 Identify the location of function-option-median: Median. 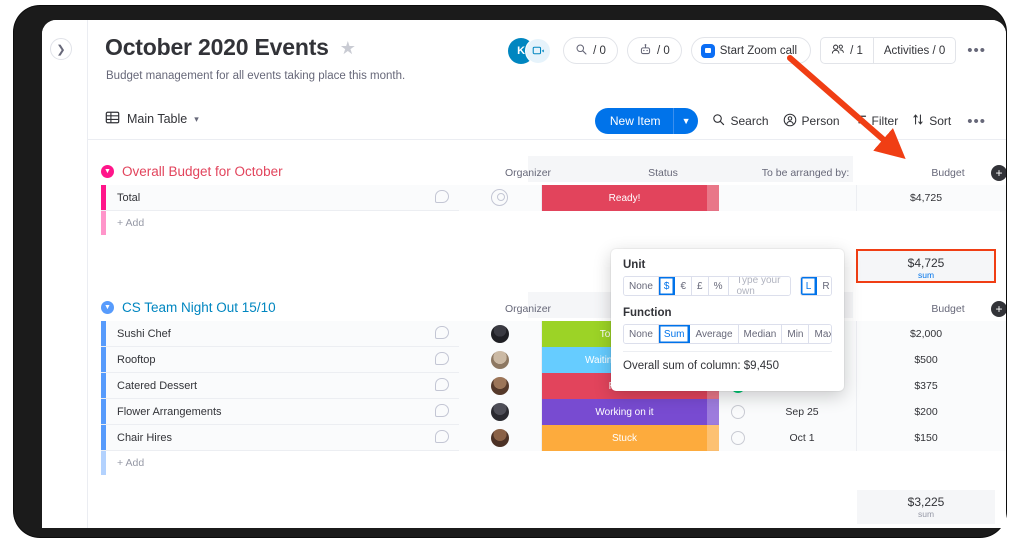
(760, 334).